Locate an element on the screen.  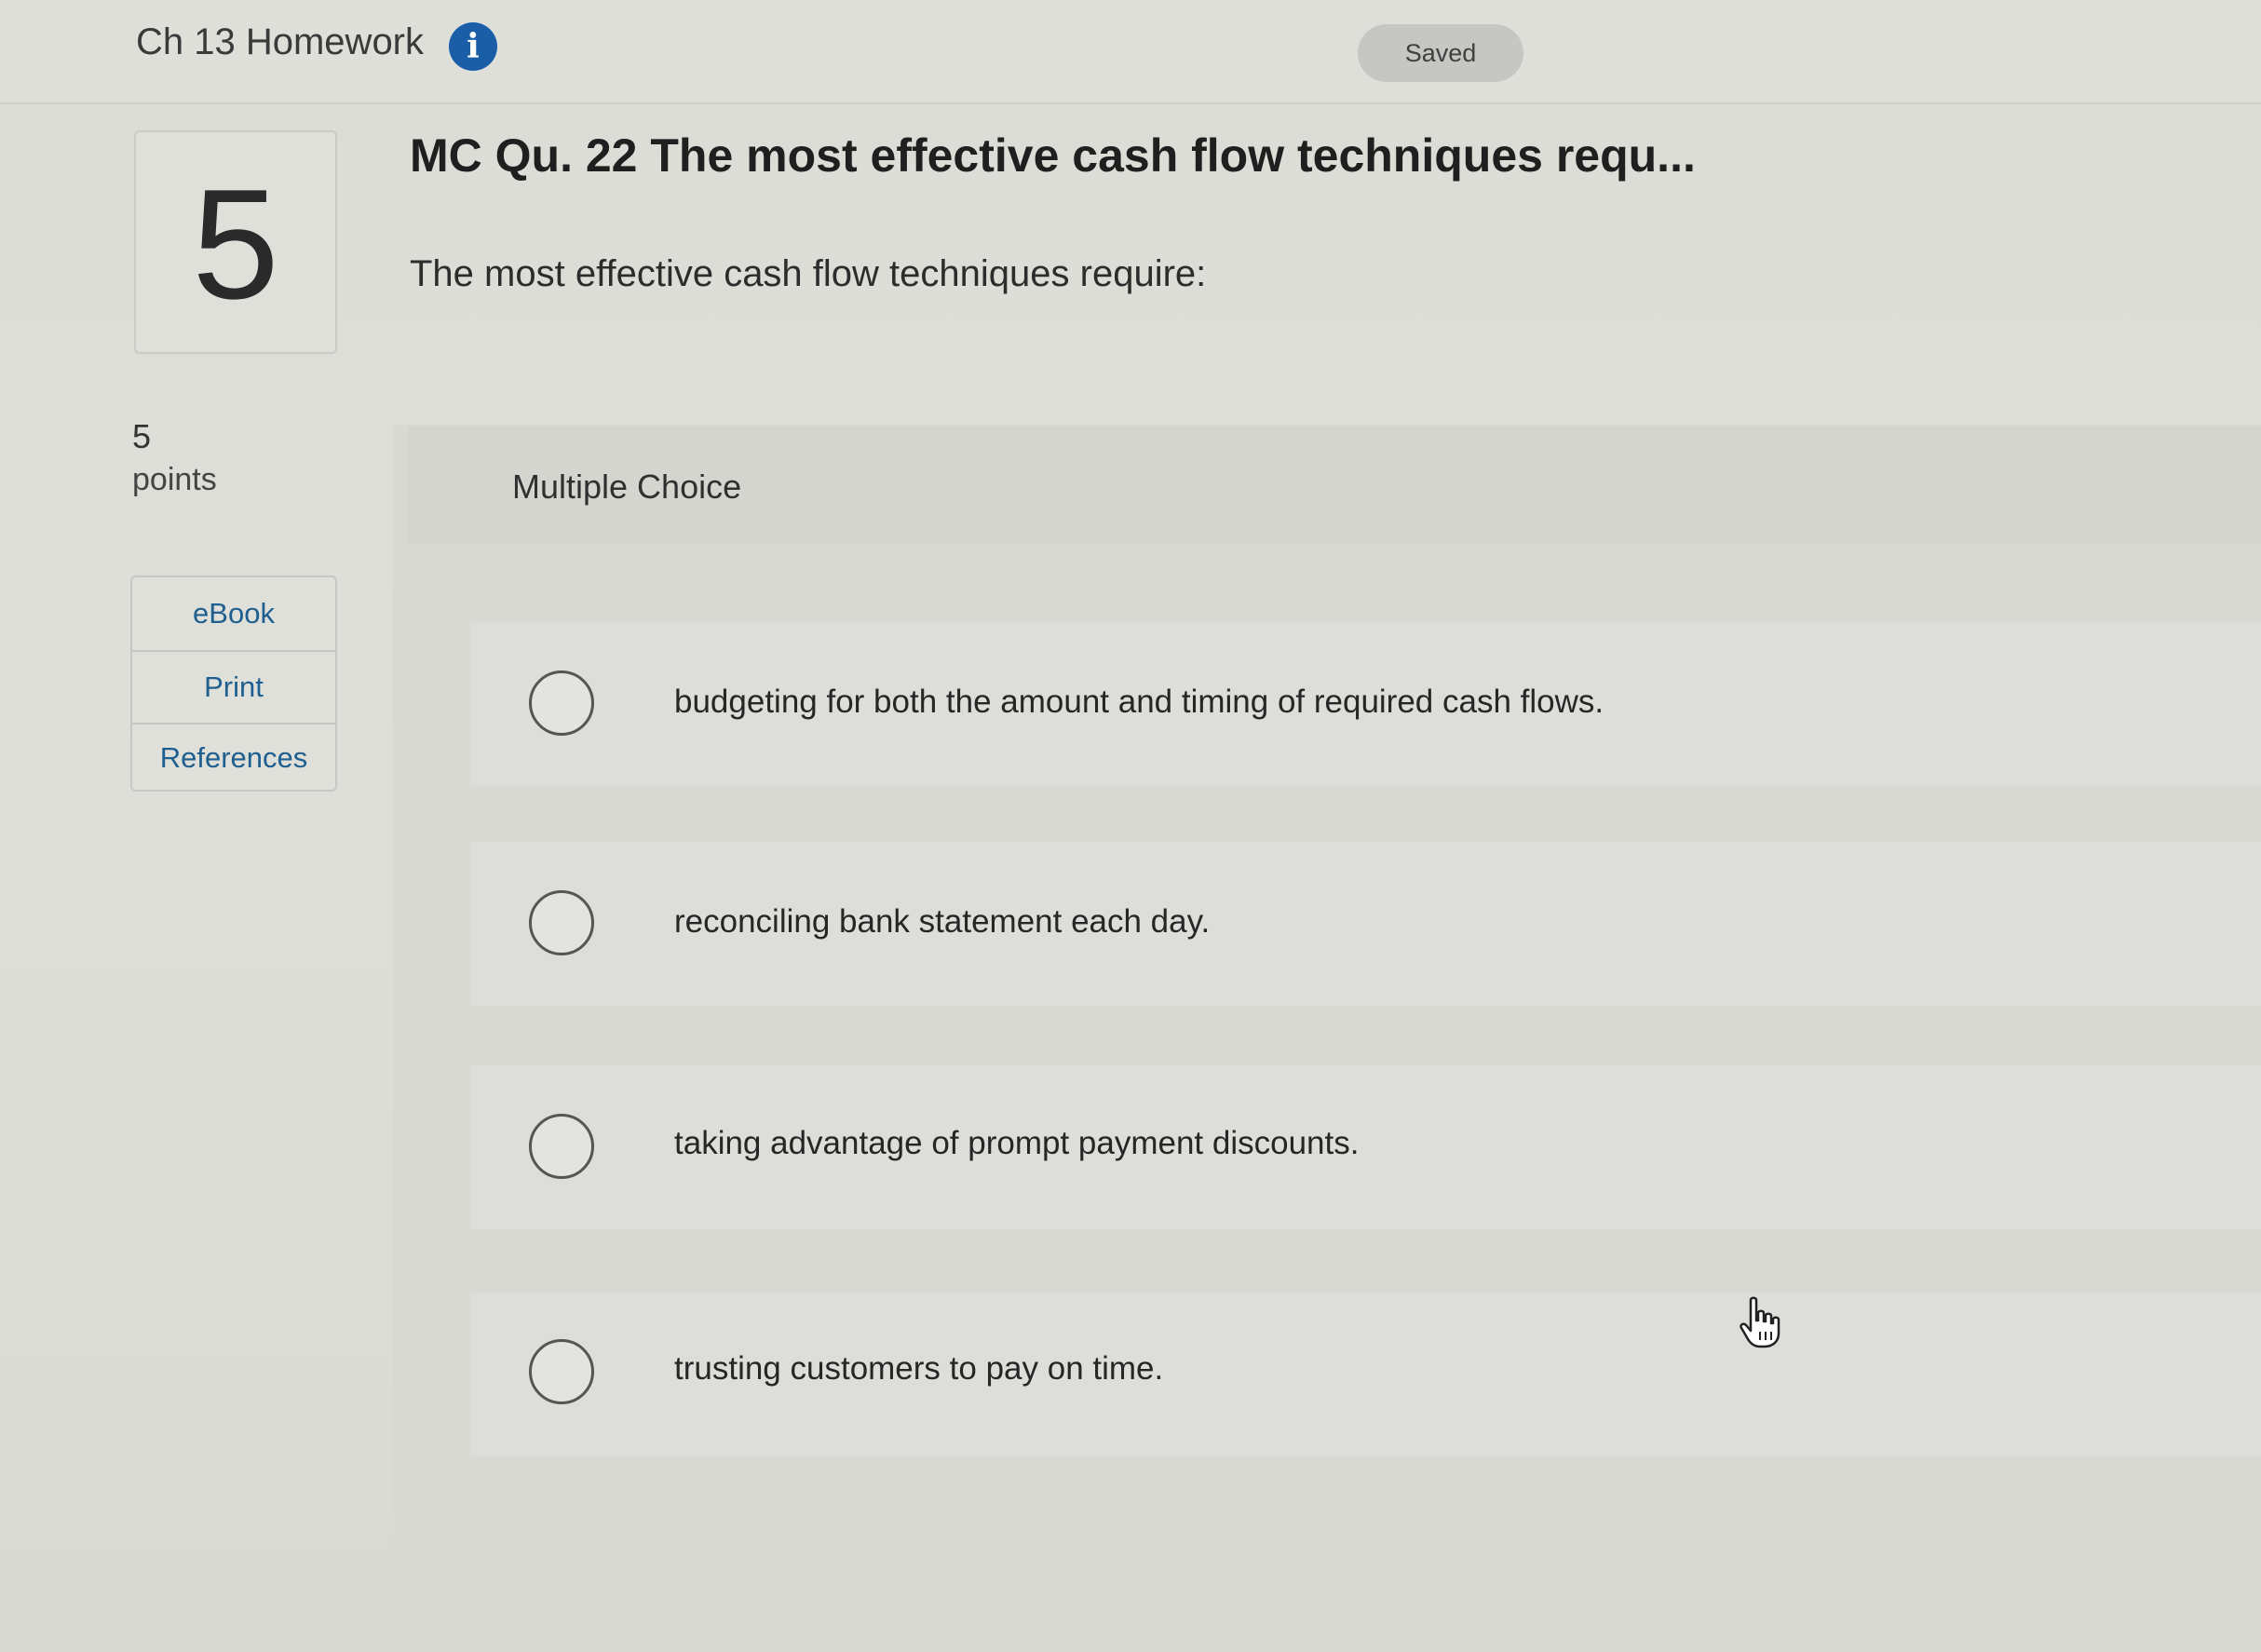
info-icon: i is located at coordinates (473, 46).